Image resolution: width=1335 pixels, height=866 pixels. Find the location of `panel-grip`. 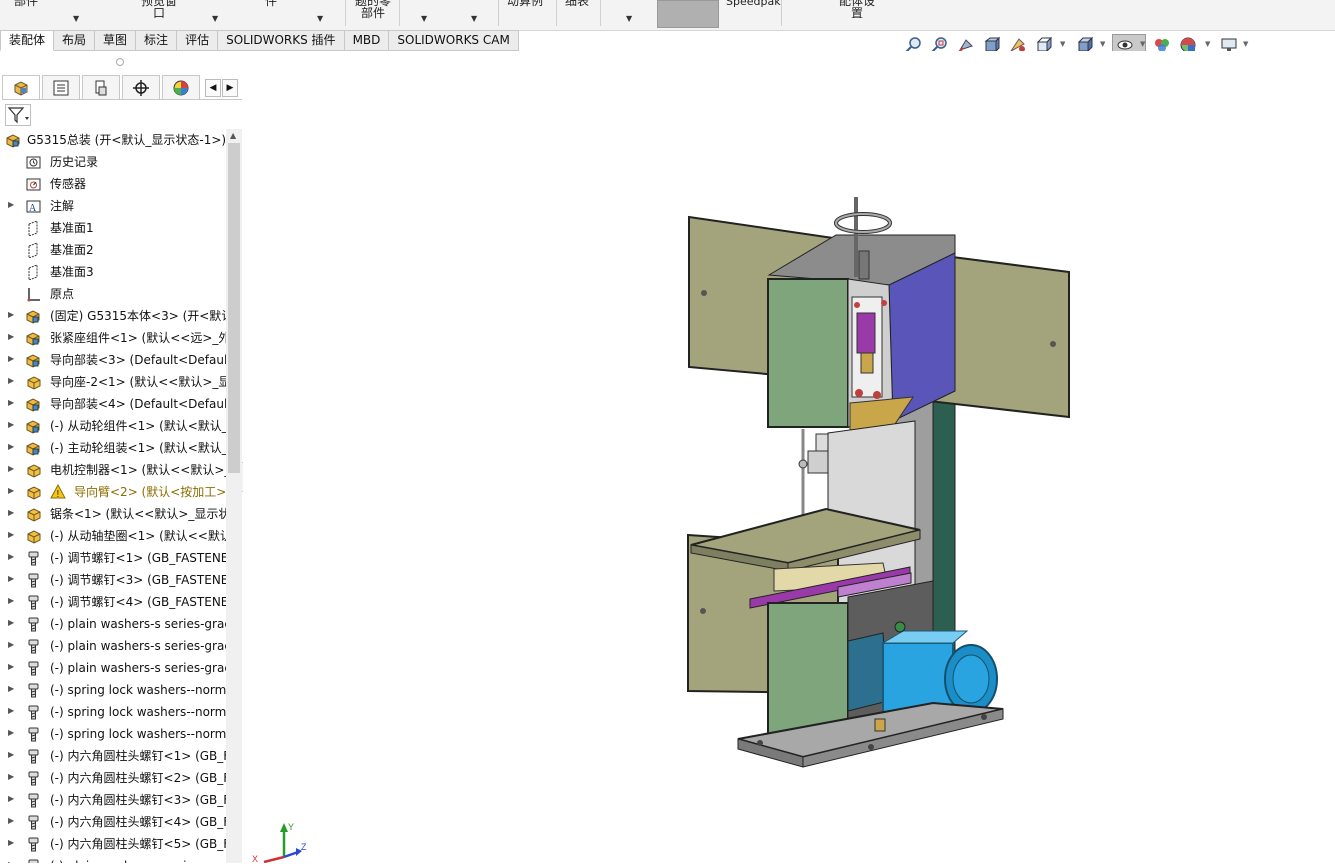

panel-grip is located at coordinates (120, 62).